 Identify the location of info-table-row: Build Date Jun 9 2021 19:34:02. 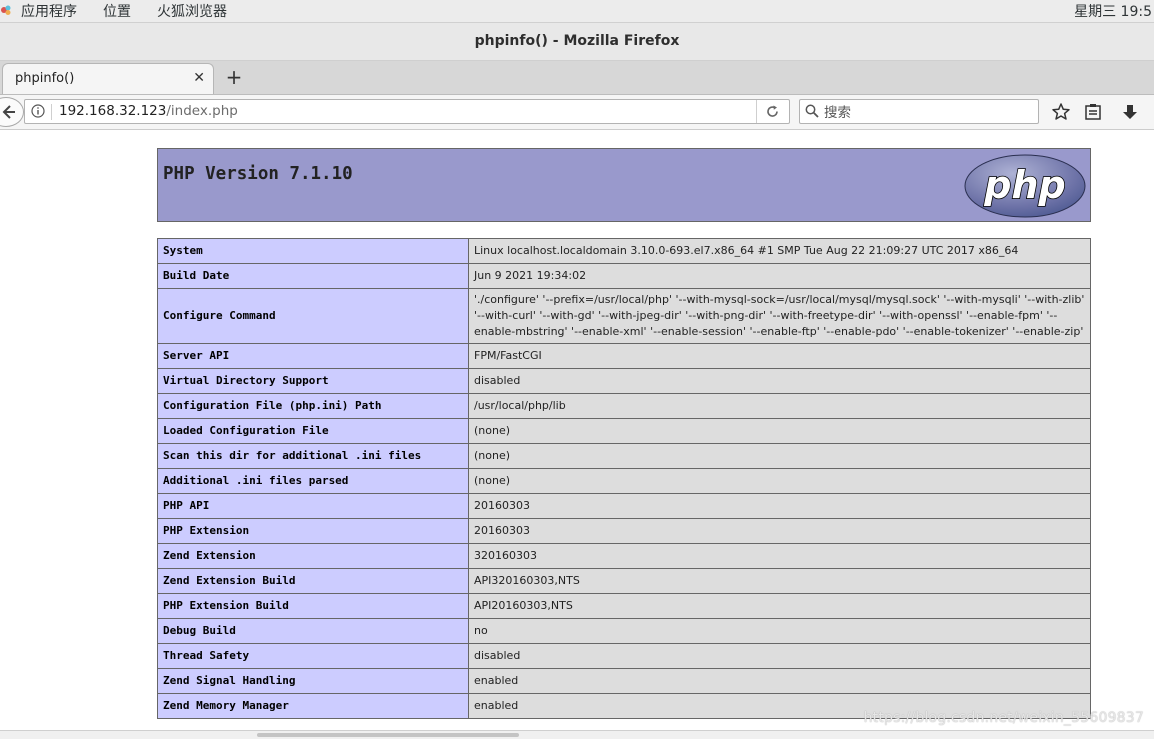
(624, 276).